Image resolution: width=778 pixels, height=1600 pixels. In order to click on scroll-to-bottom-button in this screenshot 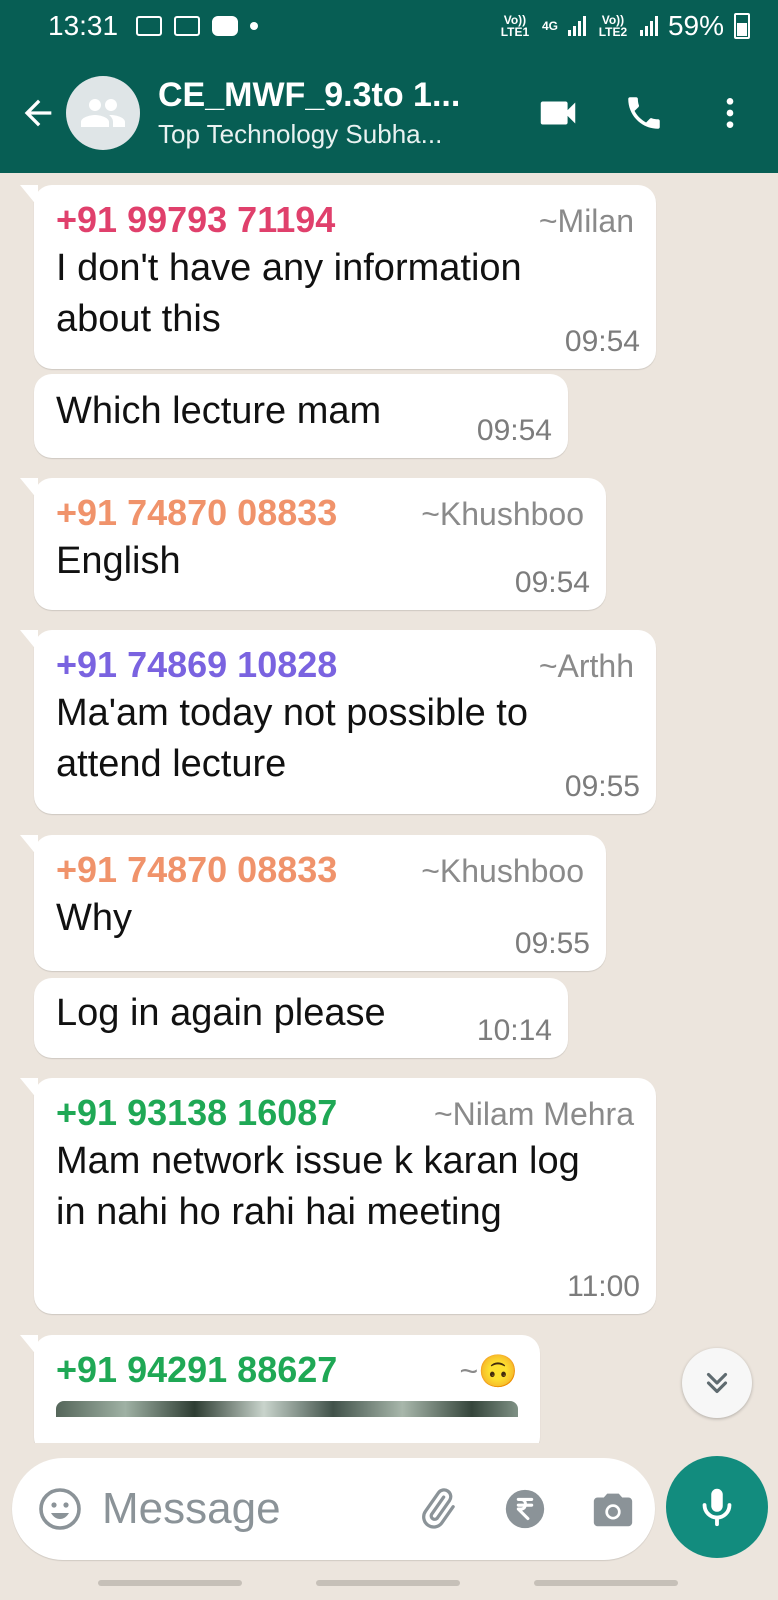, I will do `click(717, 1383)`.